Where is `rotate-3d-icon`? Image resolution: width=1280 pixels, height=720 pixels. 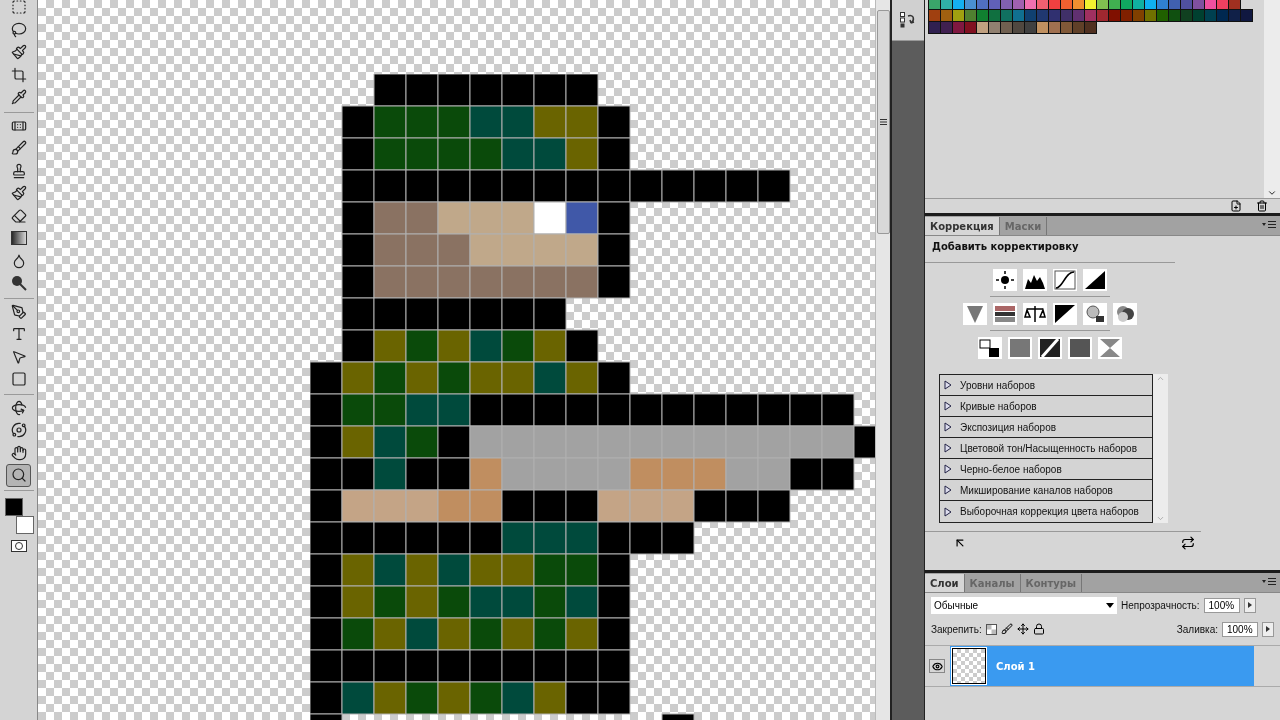 rotate-3d-icon is located at coordinates (18, 407).